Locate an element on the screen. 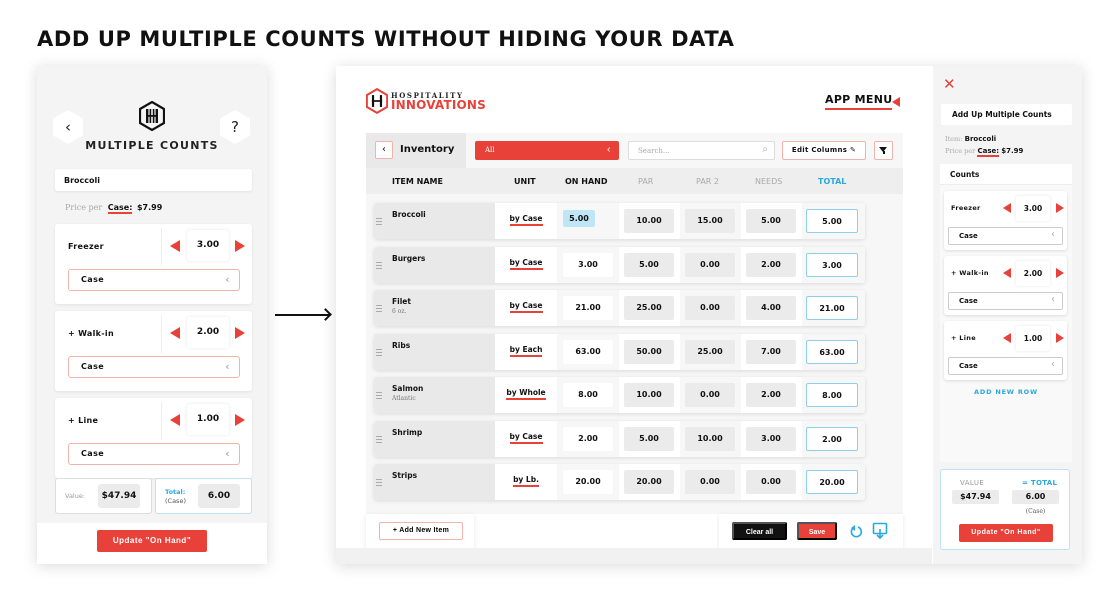 Image resolution: width=1100 pixels, height=593 pixels. column-header-par: PAR is located at coordinates (645, 181).